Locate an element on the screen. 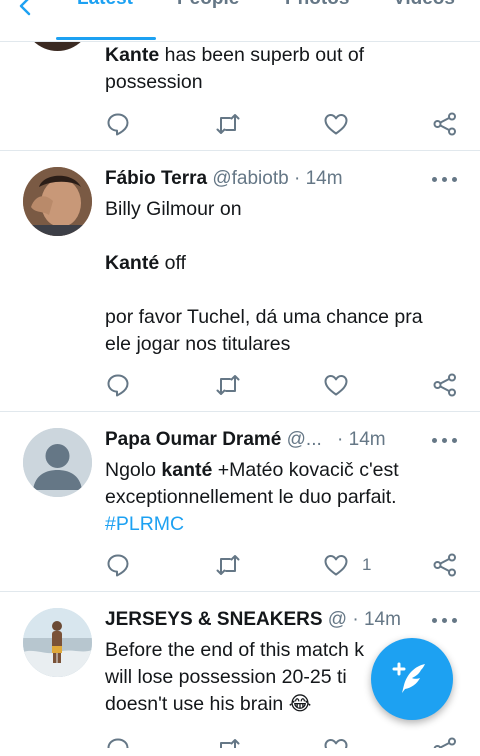  tweet-text-part: Before the end of this match k is located at coordinates (235, 650).